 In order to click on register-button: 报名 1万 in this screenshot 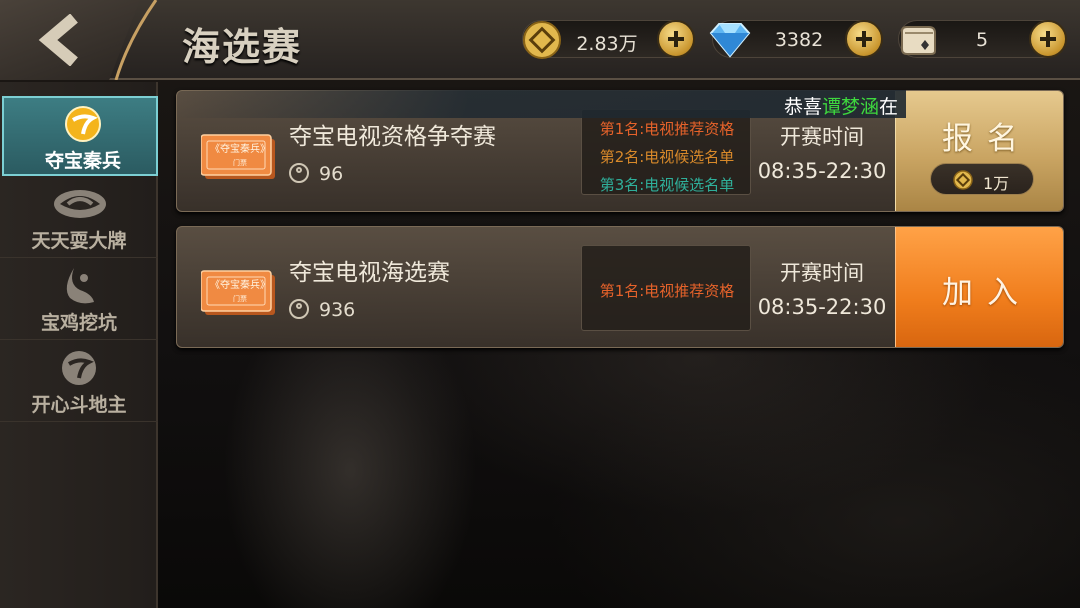, I will do `click(979, 151)`.